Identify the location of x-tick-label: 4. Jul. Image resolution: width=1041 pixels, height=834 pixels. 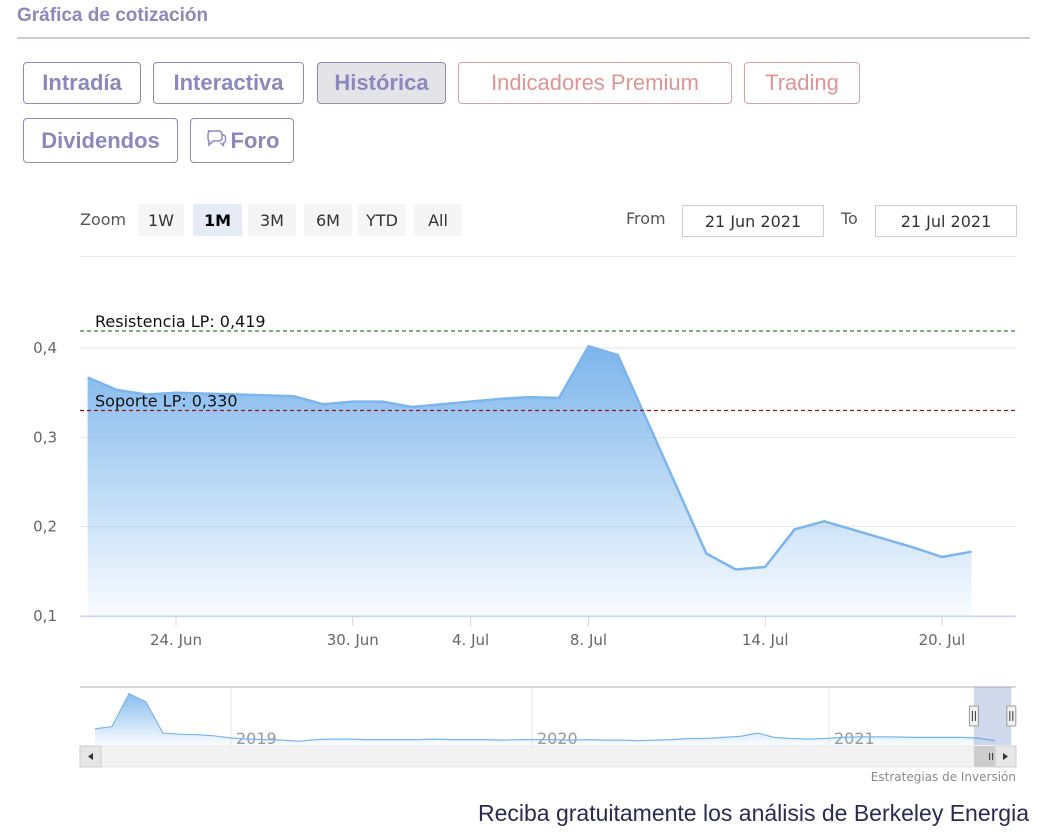
(470, 640).